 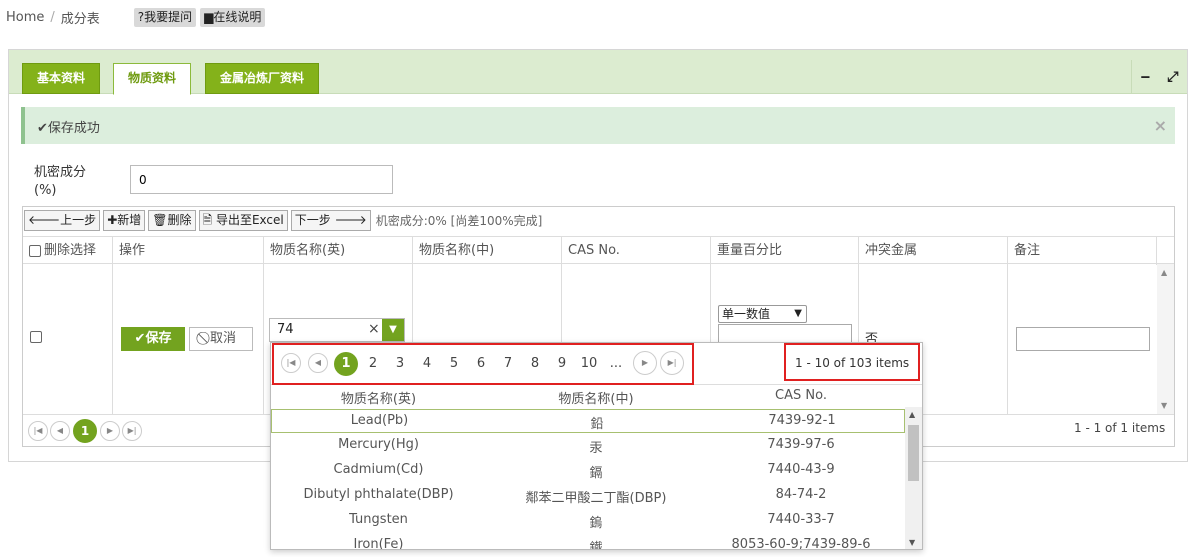 What do you see at coordinates (85, 431) in the screenshot?
I see `footer-page-number: 1` at bounding box center [85, 431].